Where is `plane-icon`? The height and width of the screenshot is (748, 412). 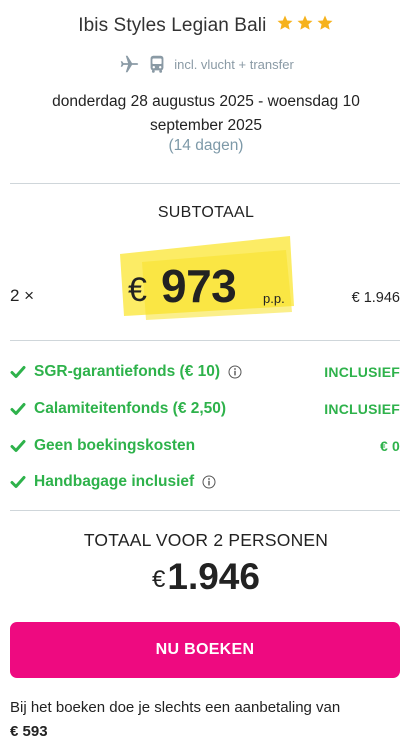
plane-icon is located at coordinates (129, 64).